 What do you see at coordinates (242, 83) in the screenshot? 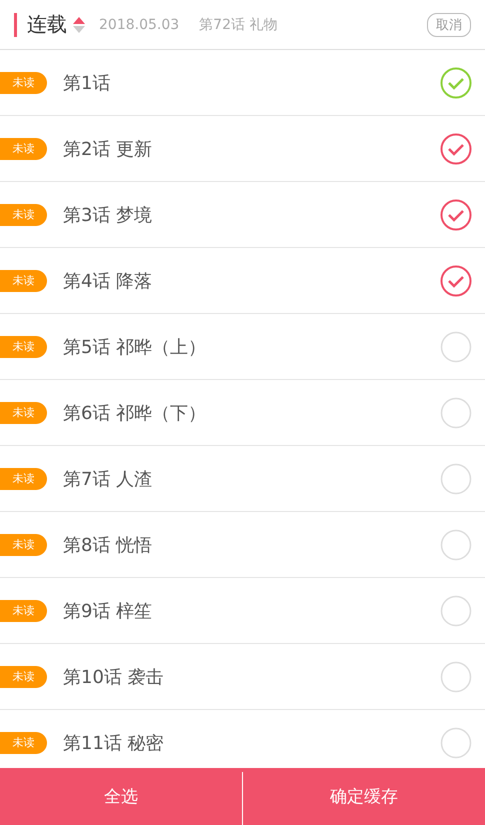
I see `chapter-row: 未读 第1话` at bounding box center [242, 83].